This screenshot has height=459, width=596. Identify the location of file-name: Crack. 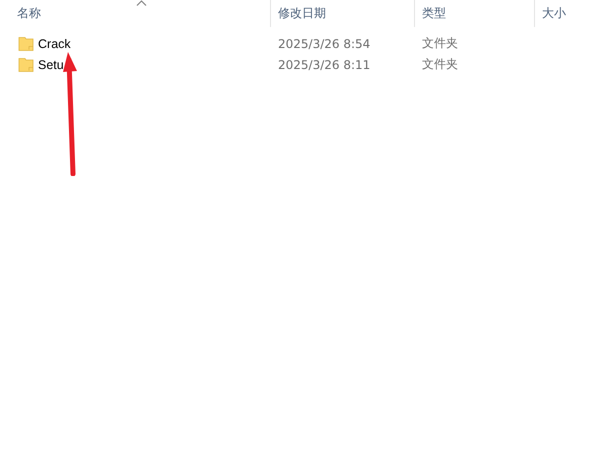
(54, 43).